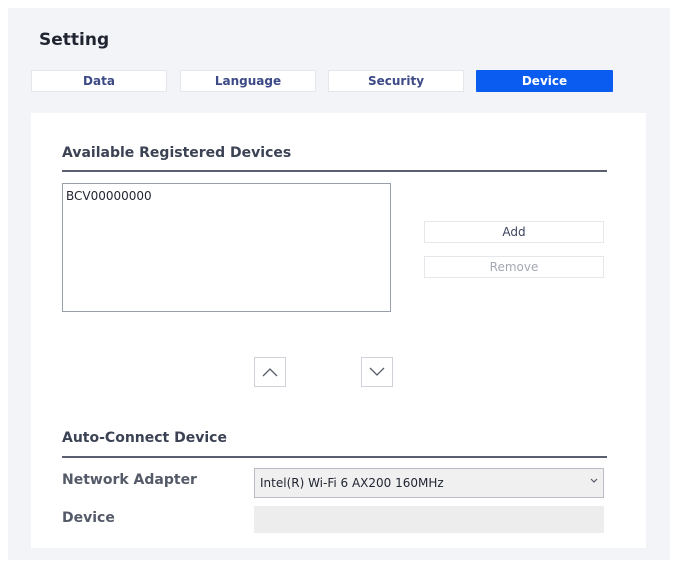 The height and width of the screenshot is (567, 679). Describe the element at coordinates (514, 267) in the screenshot. I see `remove-button: Remove` at that location.